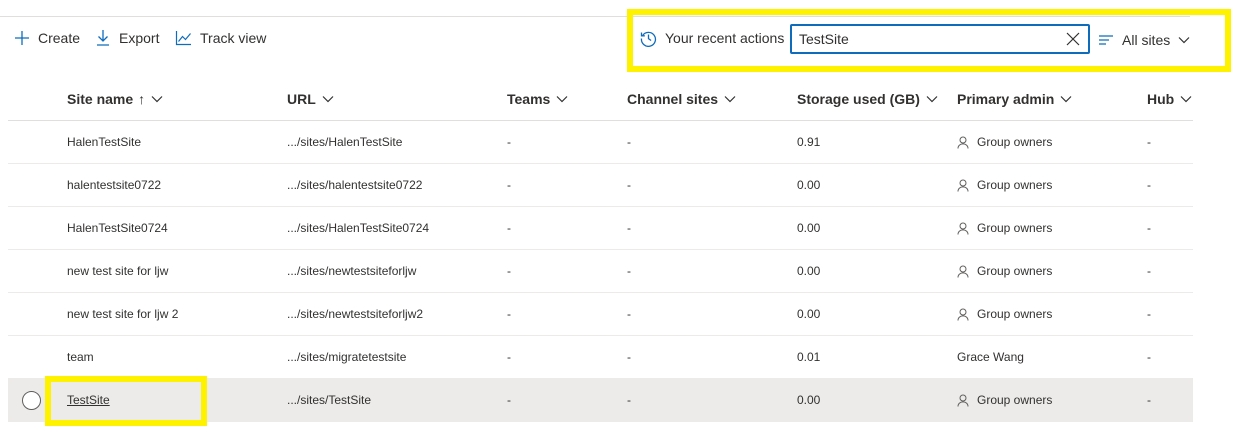 The image size is (1244, 430). I want to click on export-label: Export, so click(139, 38).